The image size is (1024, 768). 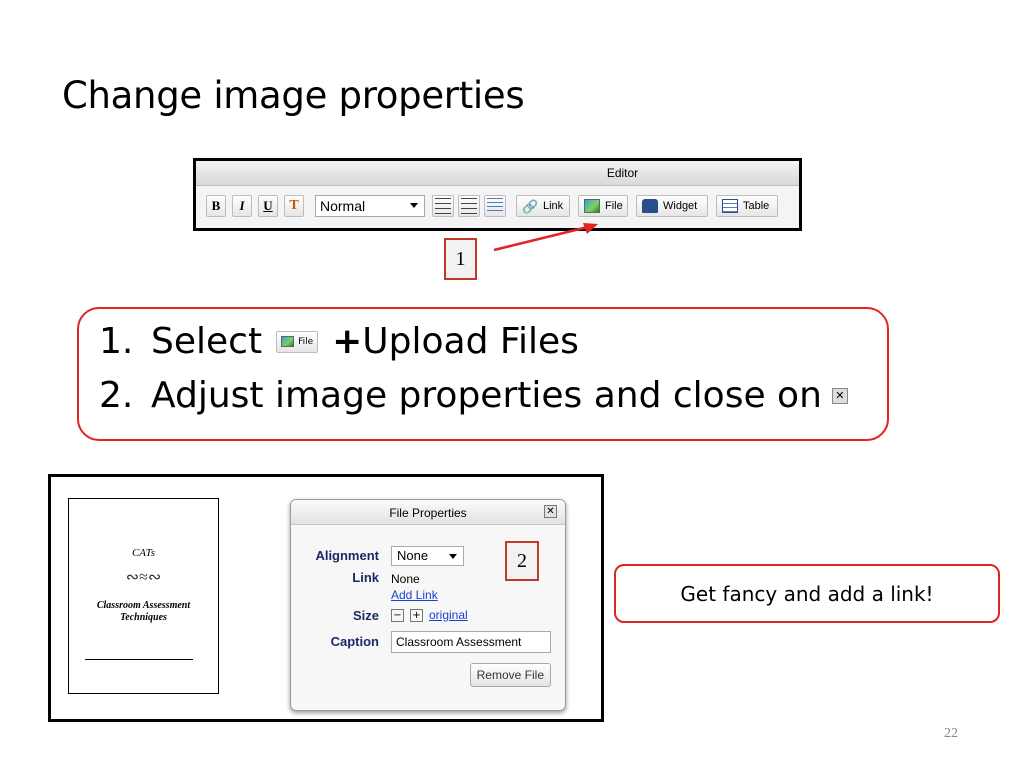 I want to click on underline-button: U, so click(x=268, y=206).